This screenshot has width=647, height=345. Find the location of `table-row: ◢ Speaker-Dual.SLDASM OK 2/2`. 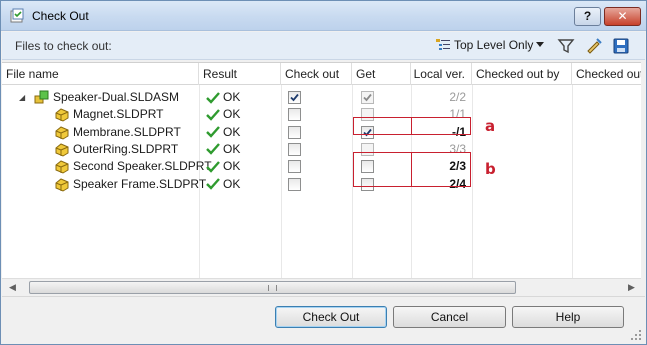

table-row: ◢ Speaker-Dual.SLDASM OK 2/2 is located at coordinates (321, 97).